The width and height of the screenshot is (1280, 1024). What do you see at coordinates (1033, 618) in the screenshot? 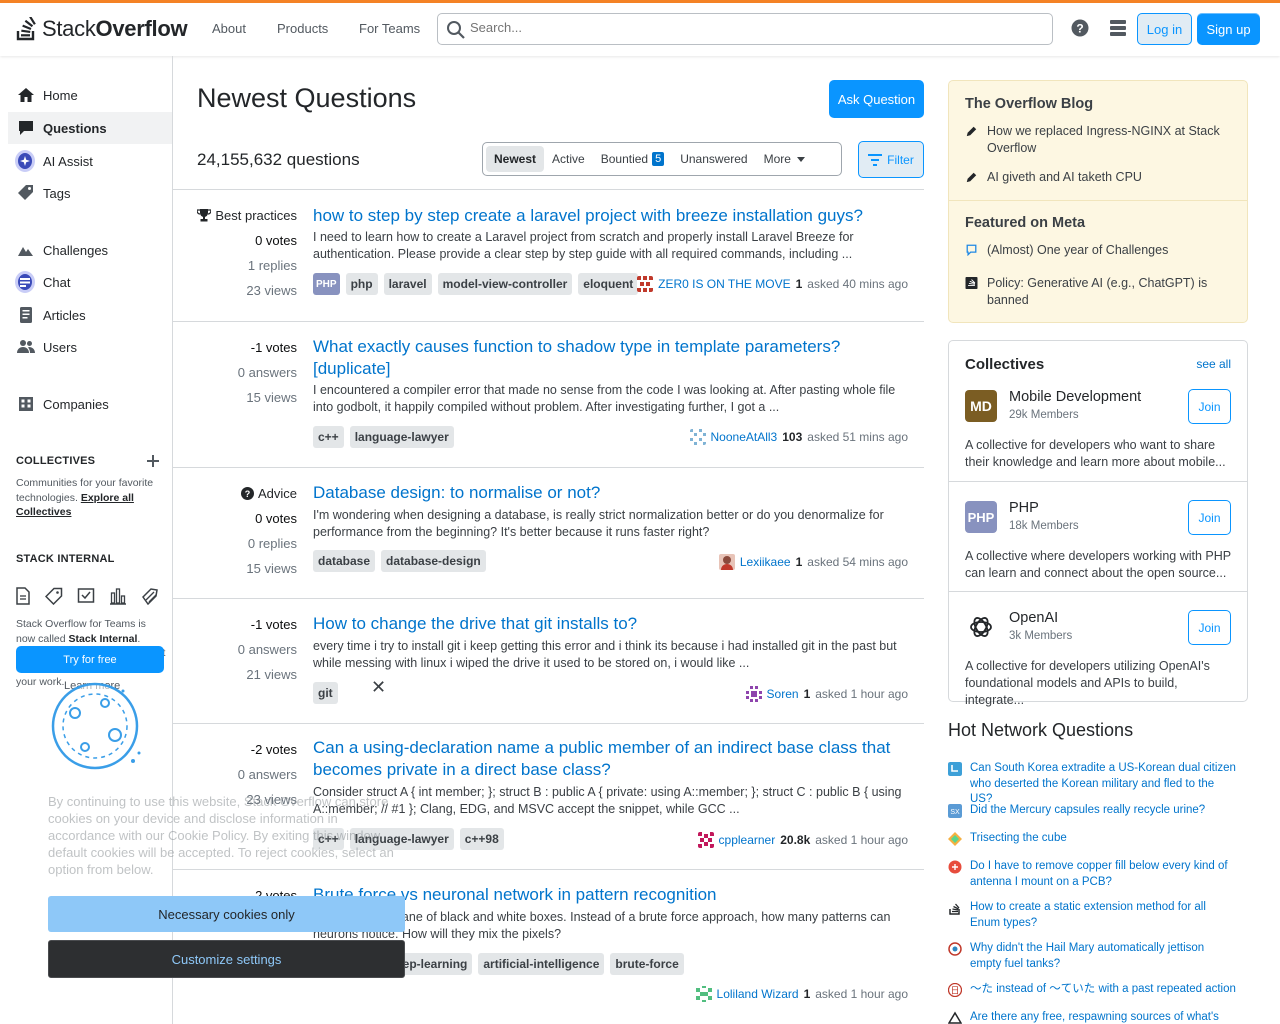
I see `collective-name: OpenAI` at bounding box center [1033, 618].